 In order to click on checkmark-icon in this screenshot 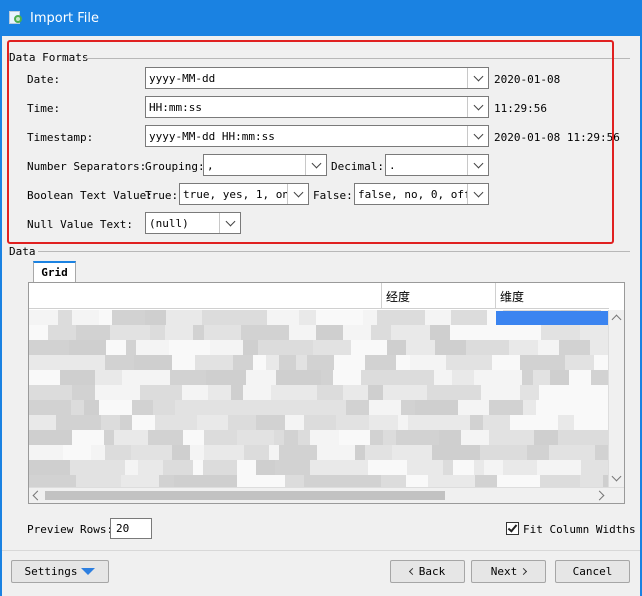, I will do `click(512, 527)`.